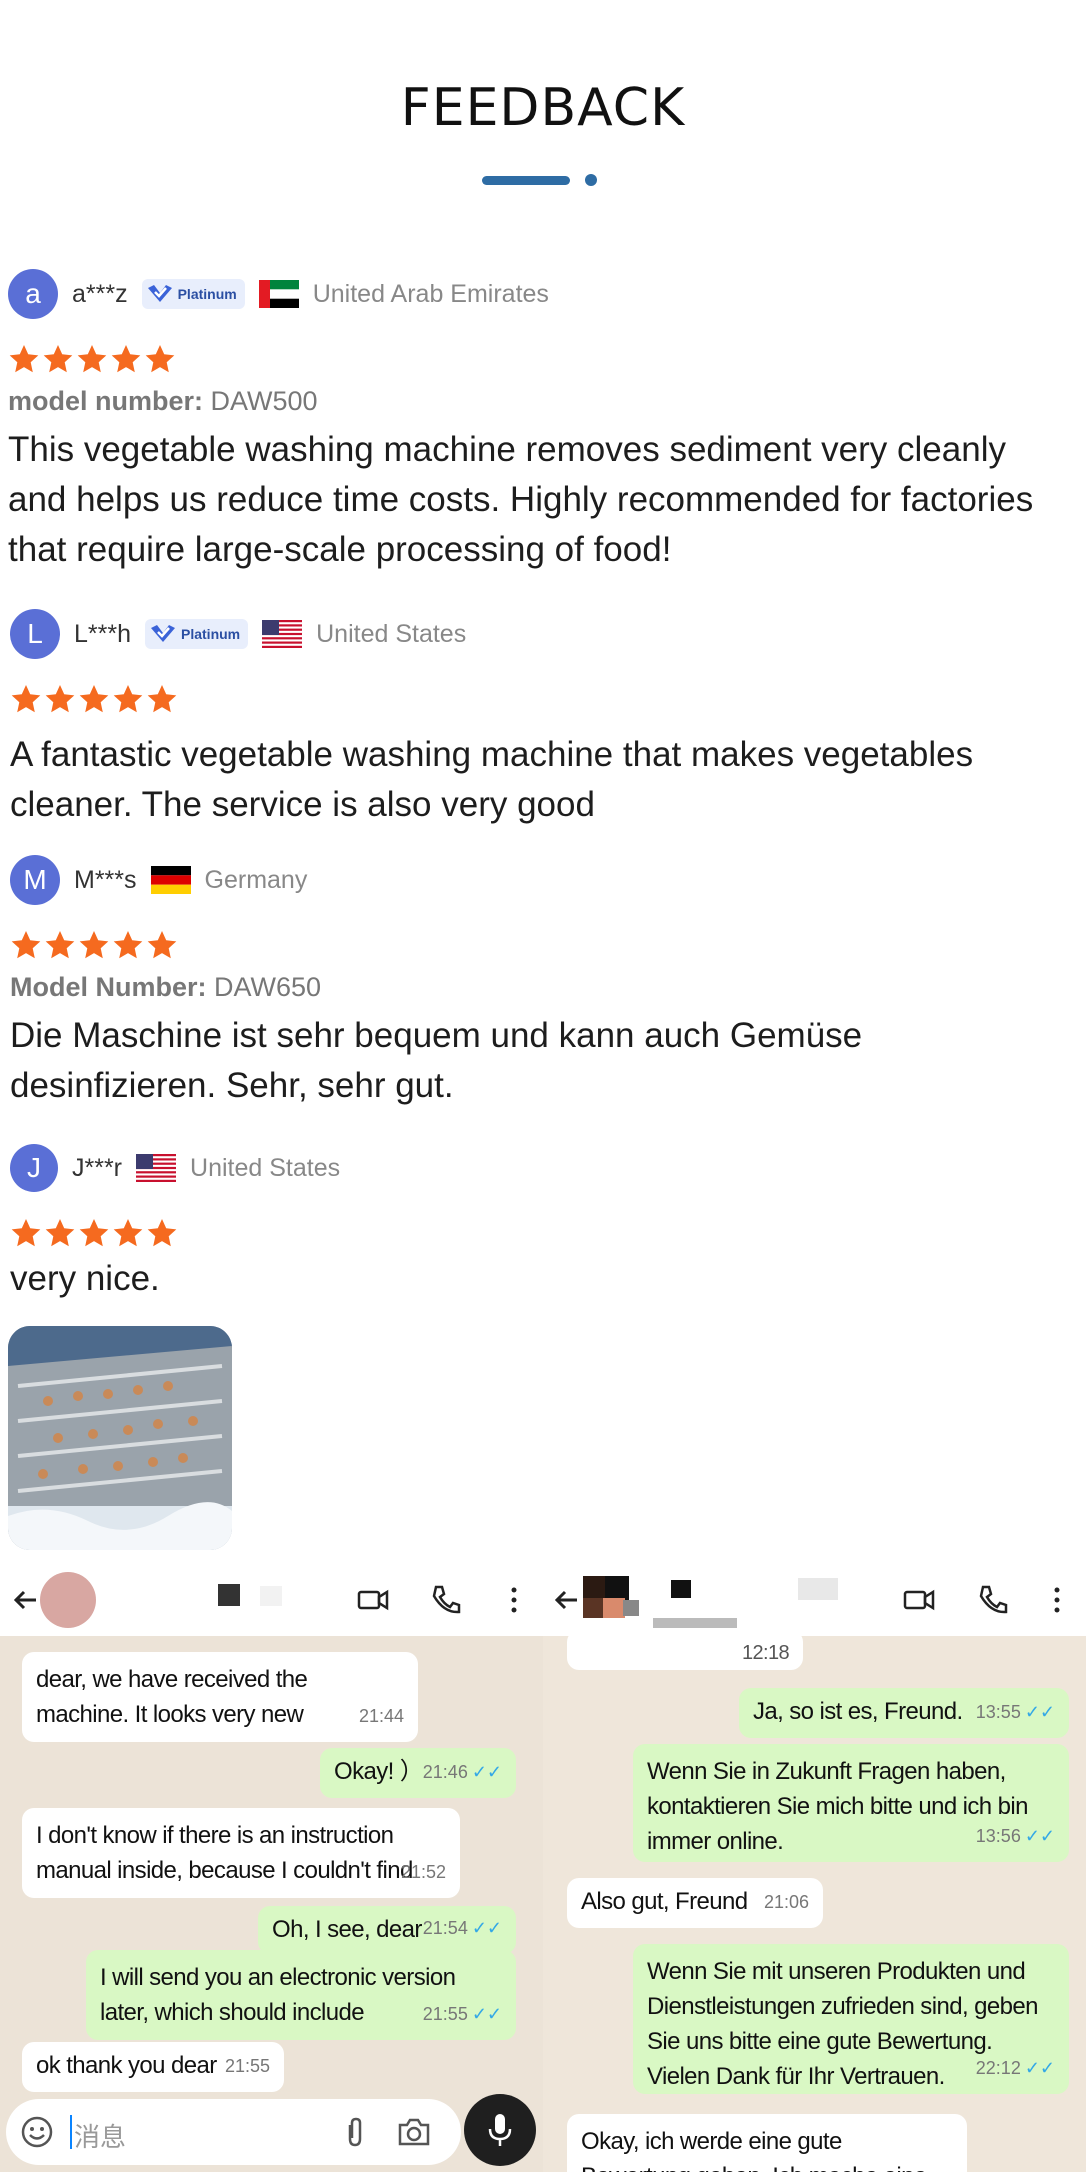  What do you see at coordinates (543, 108) in the screenshot?
I see `page-title: FEEDBACK` at bounding box center [543, 108].